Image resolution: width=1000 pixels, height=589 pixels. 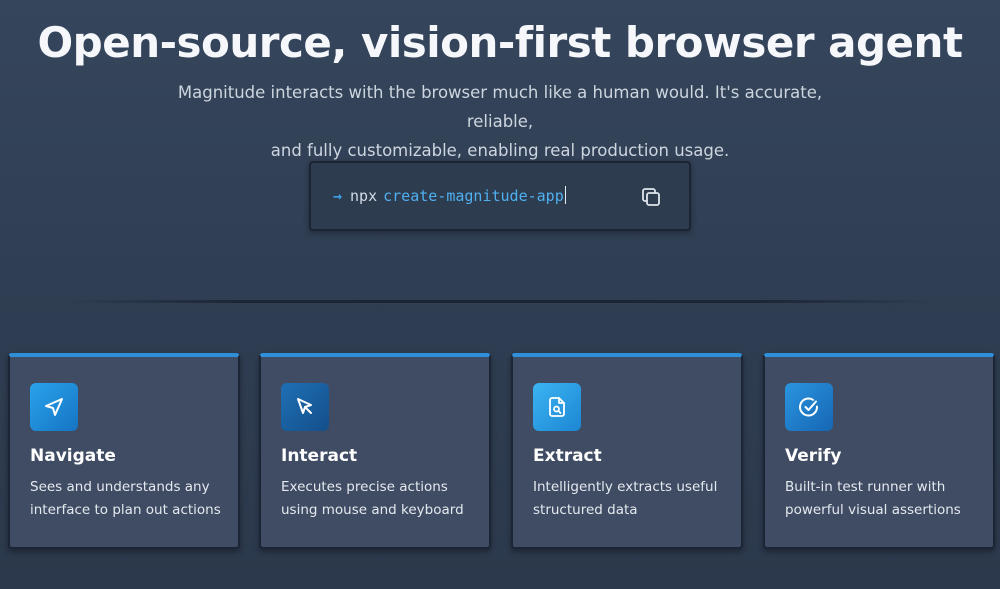 I want to click on copy-icon, so click(x=651, y=197).